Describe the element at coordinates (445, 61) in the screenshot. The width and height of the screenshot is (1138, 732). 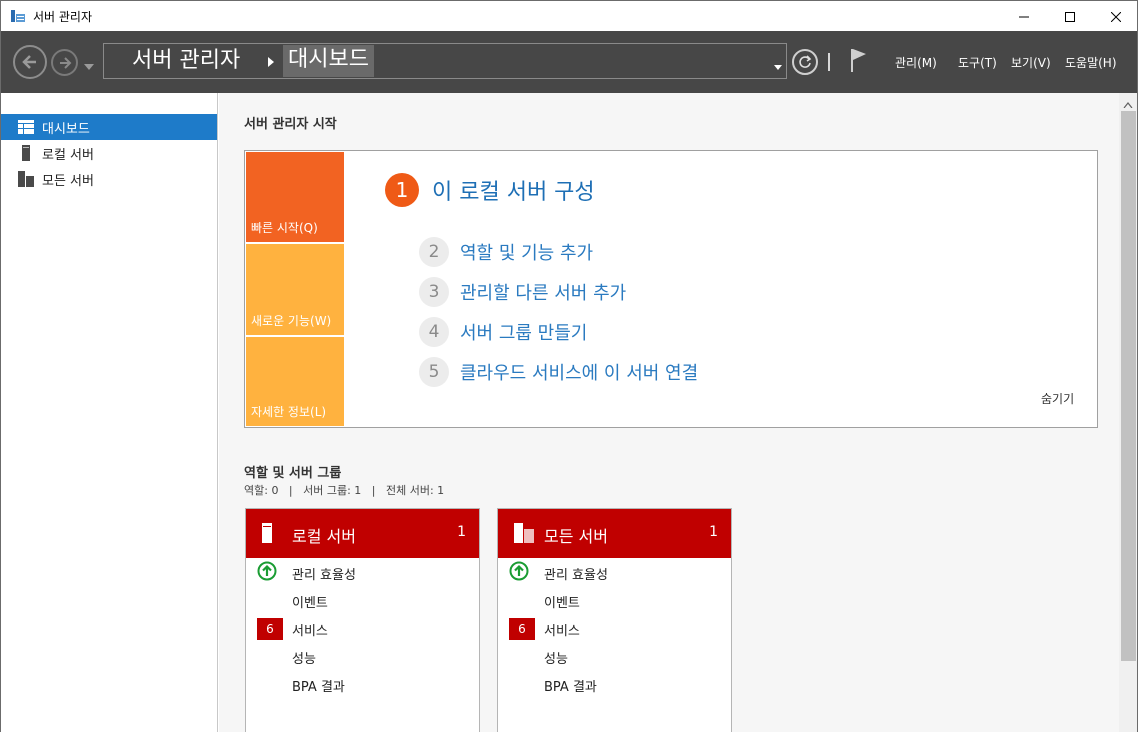
I see `breadcrumb: 서버 관리자 대시보드` at that location.